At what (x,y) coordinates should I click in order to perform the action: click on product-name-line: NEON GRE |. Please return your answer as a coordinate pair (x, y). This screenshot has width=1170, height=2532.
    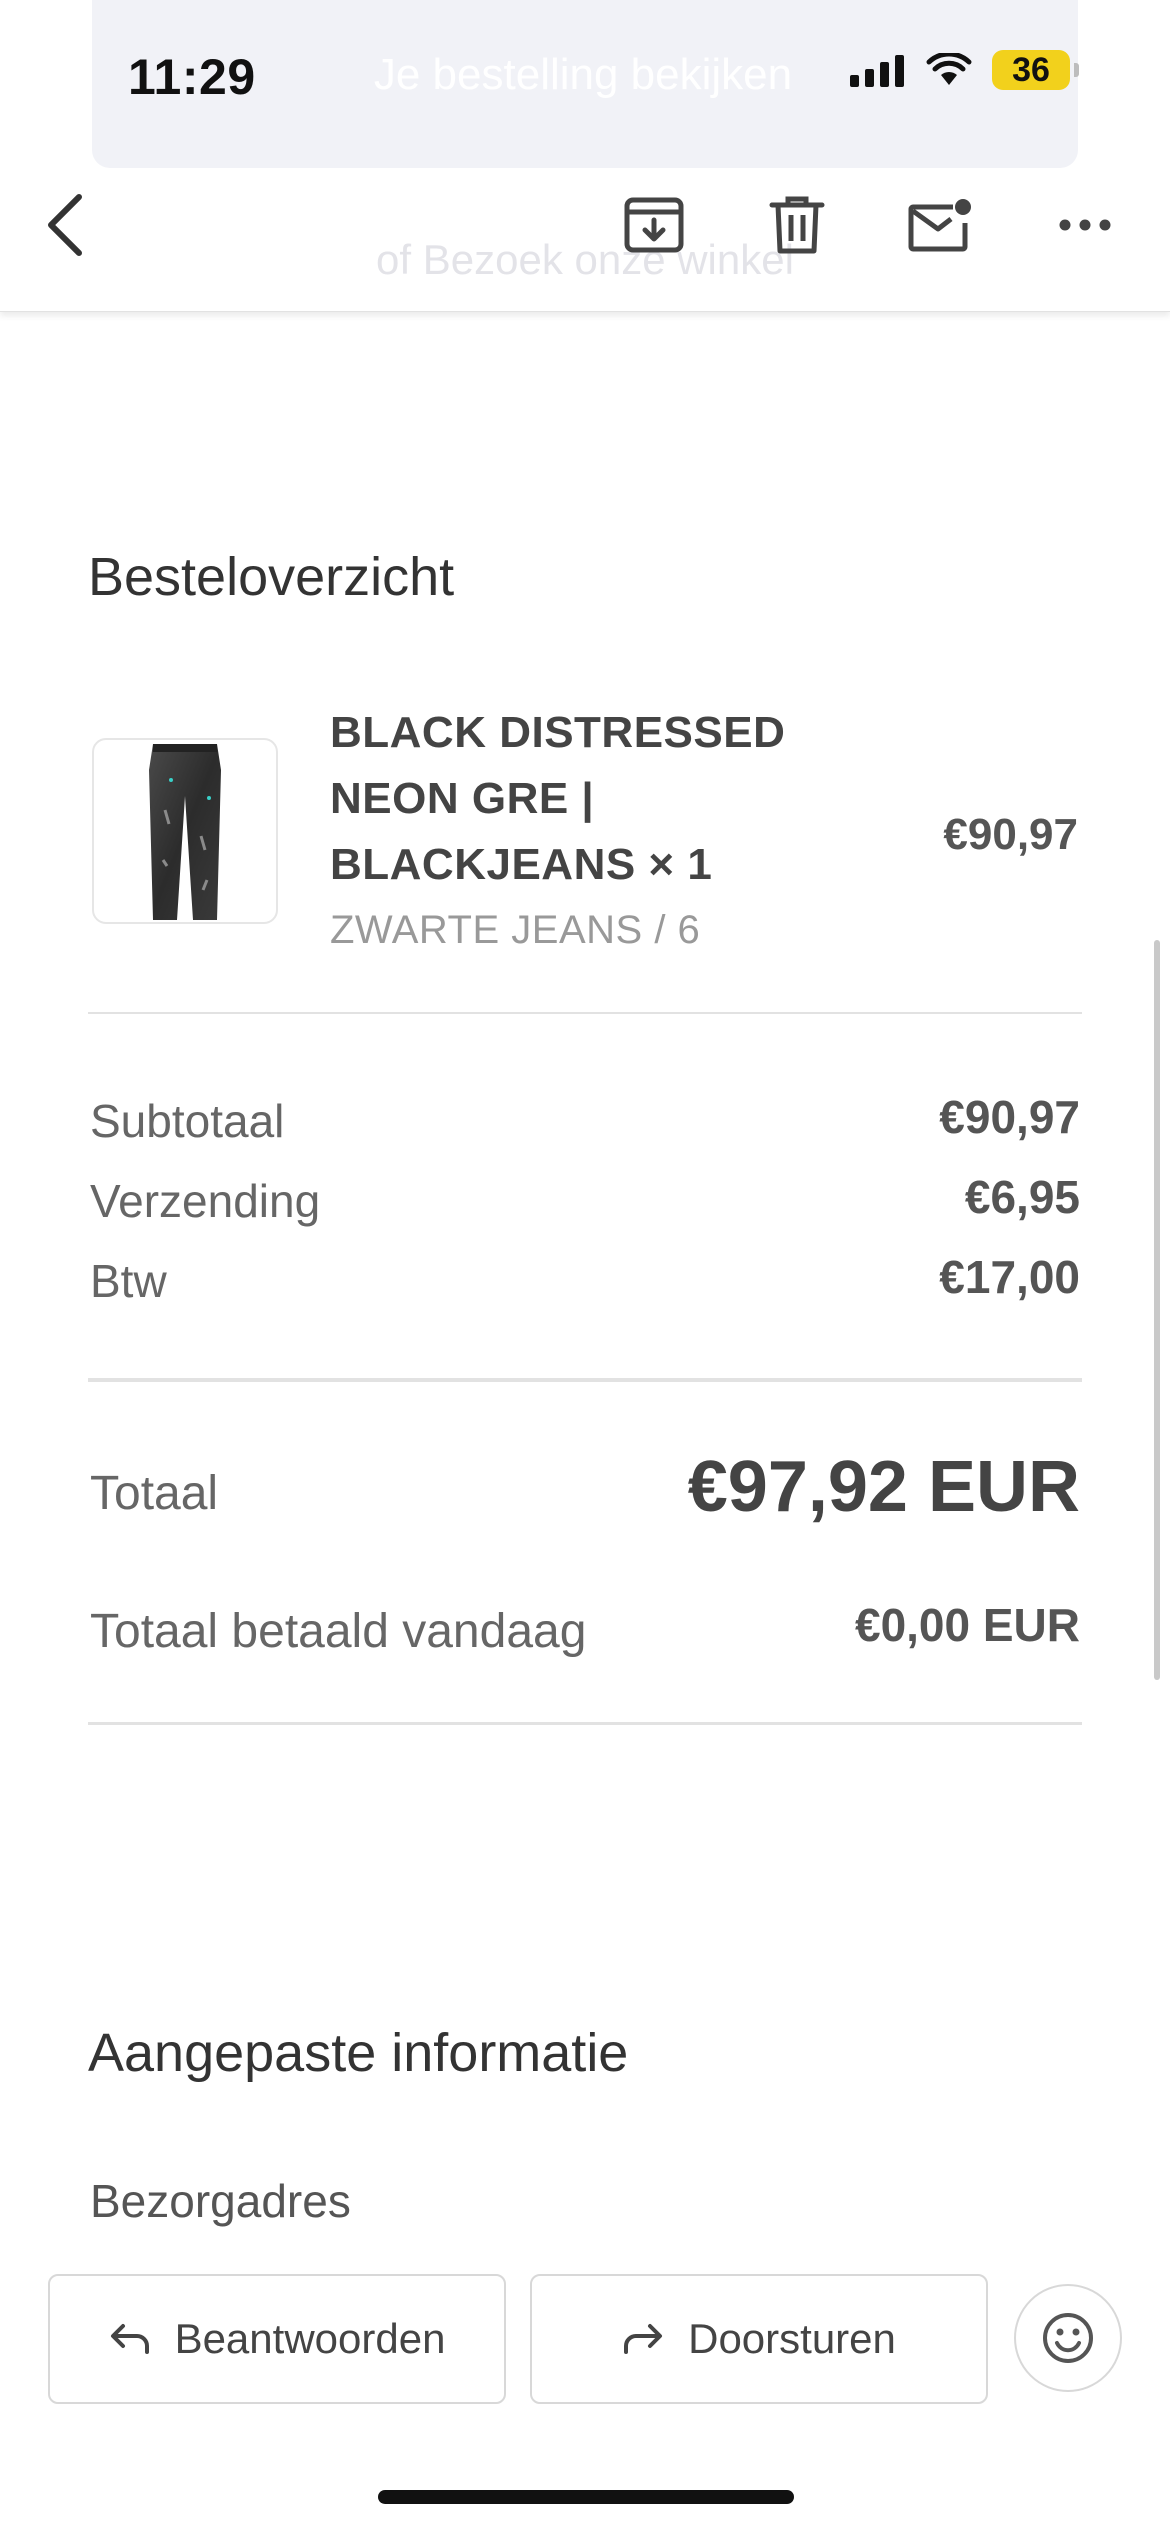
    Looking at the image, I should click on (462, 798).